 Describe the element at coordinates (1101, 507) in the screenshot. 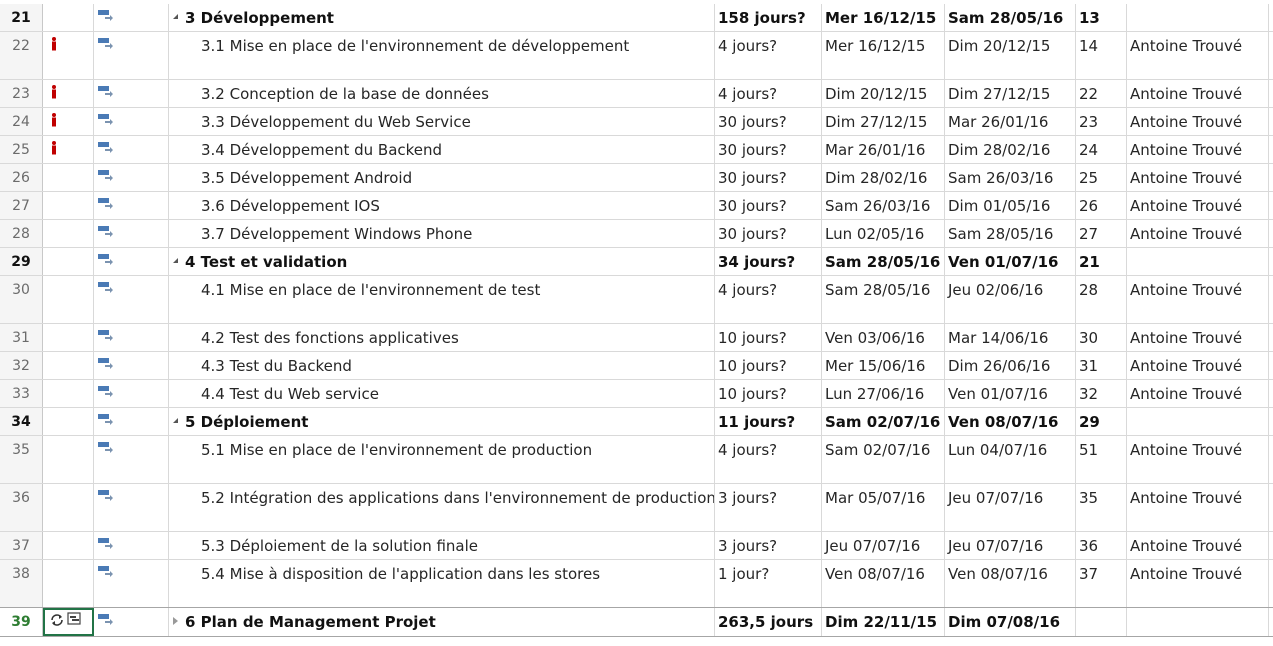

I see `predecessors-cell: 35` at that location.